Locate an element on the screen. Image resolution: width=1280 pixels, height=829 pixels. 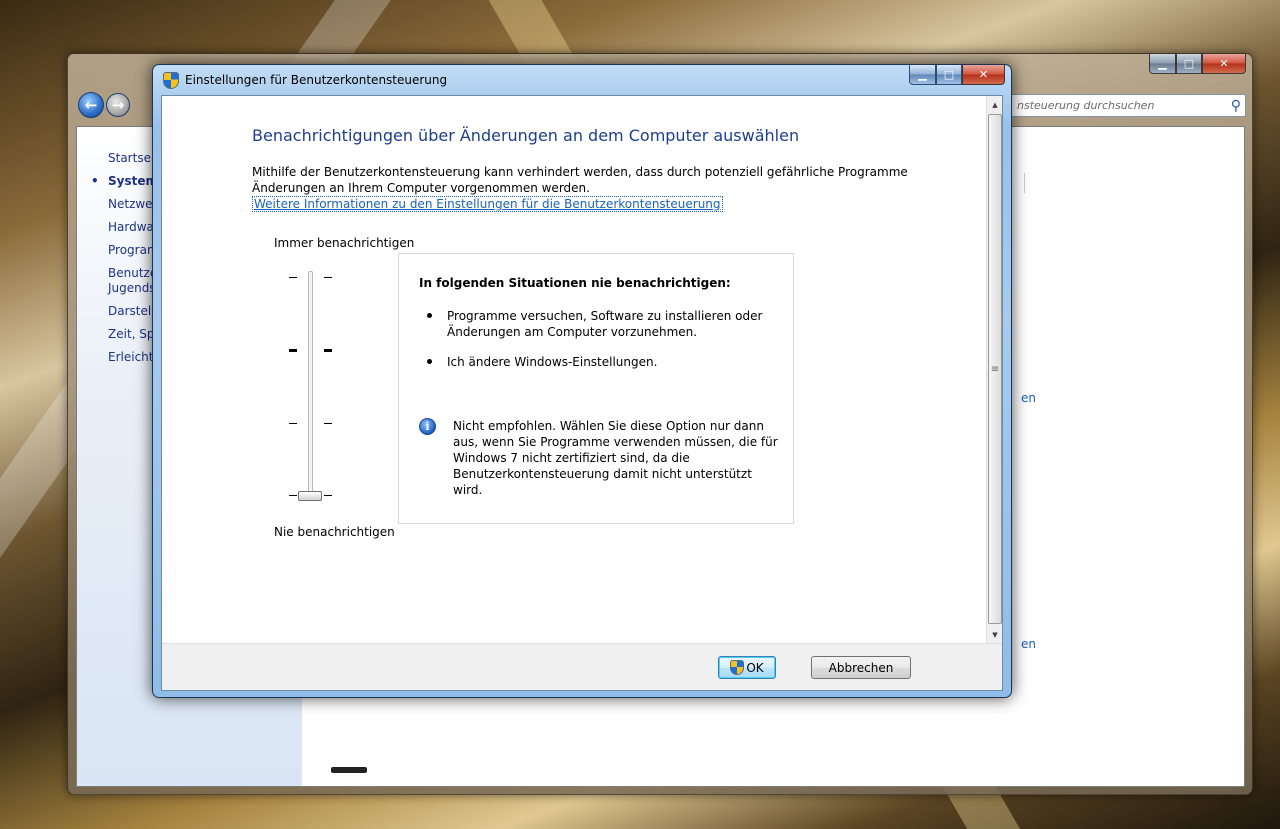
grip-icon: ≡ is located at coordinates (995, 369).